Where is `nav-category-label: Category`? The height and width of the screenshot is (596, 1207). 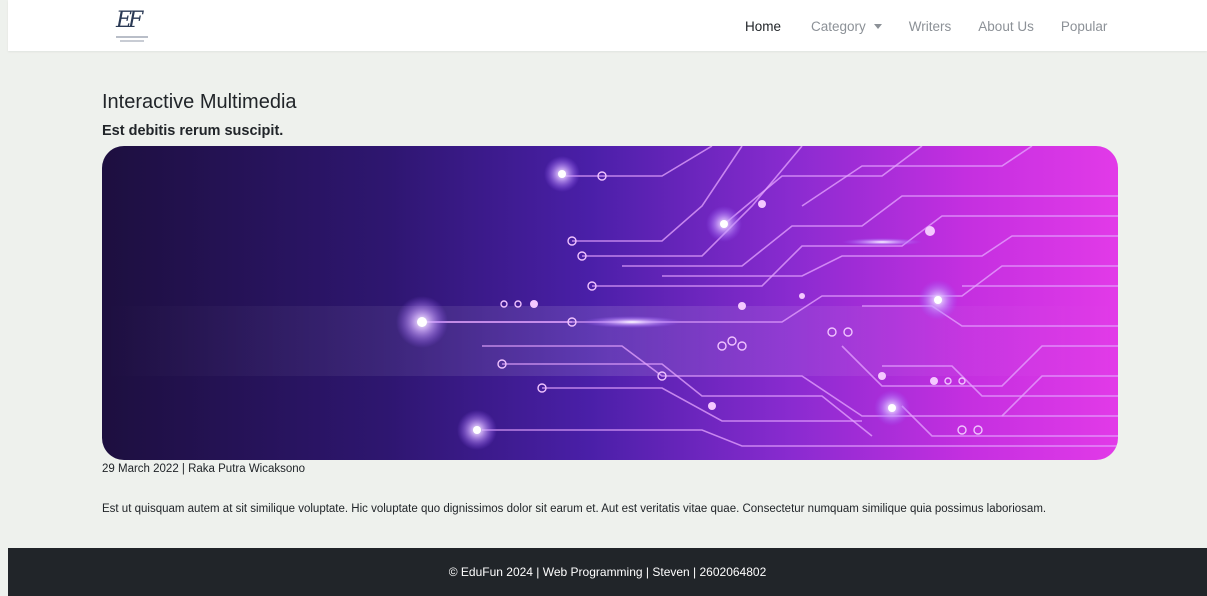 nav-category-label: Category is located at coordinates (838, 26).